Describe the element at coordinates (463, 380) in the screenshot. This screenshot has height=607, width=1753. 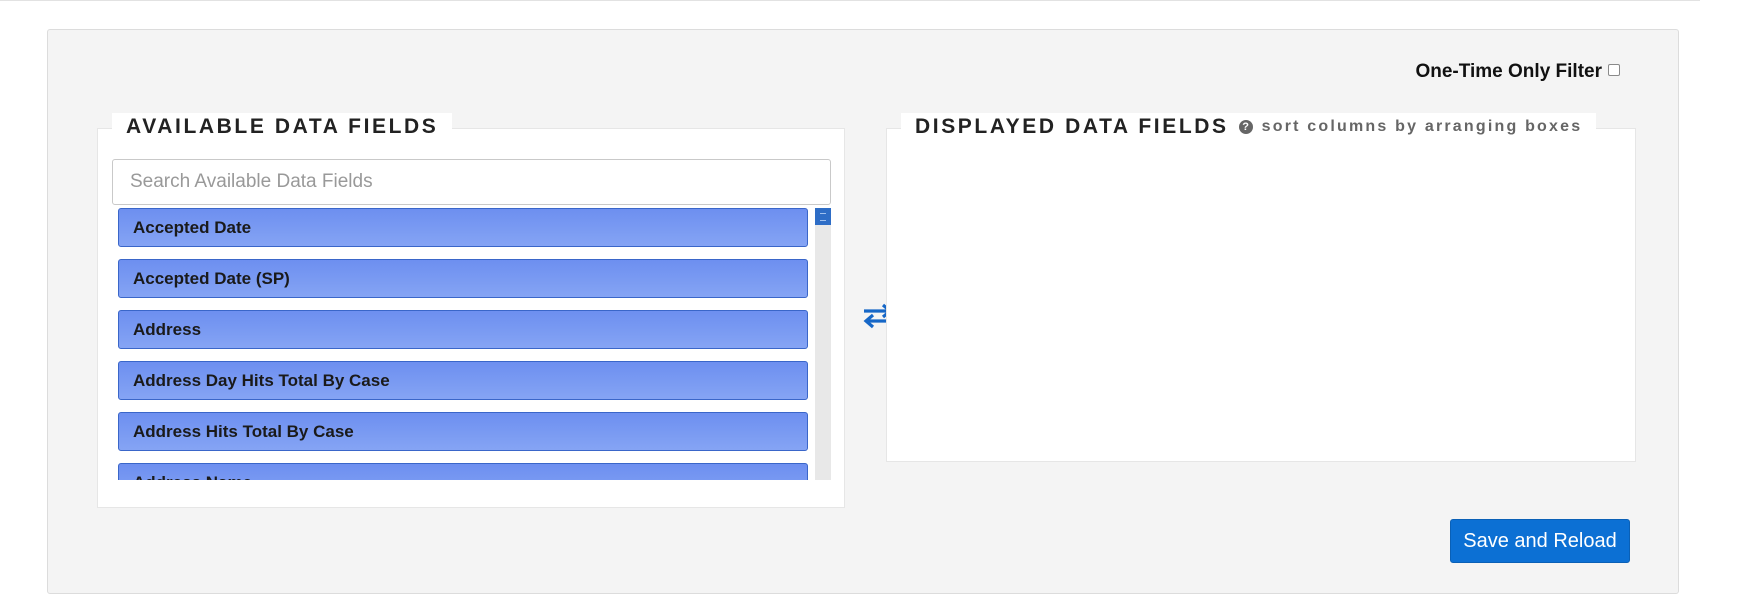
I see `available-field-item: Address Day Hits Total By Case` at that location.